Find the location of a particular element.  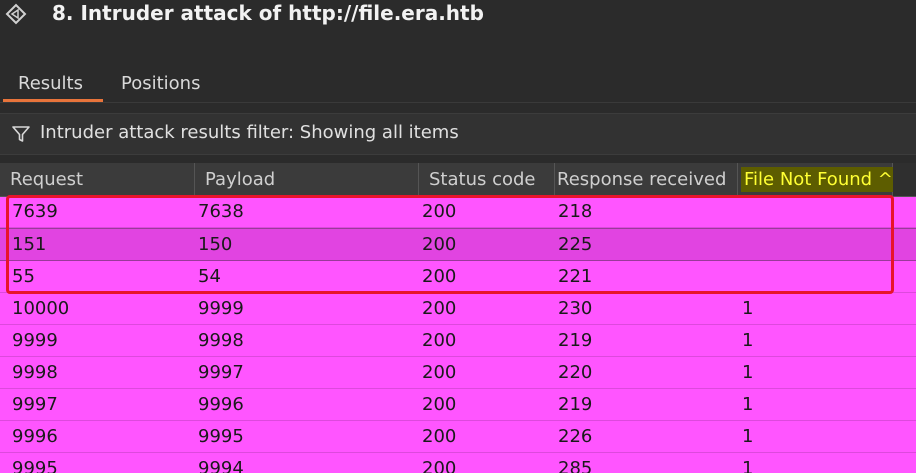

tab-positions: Positions is located at coordinates (160, 83).